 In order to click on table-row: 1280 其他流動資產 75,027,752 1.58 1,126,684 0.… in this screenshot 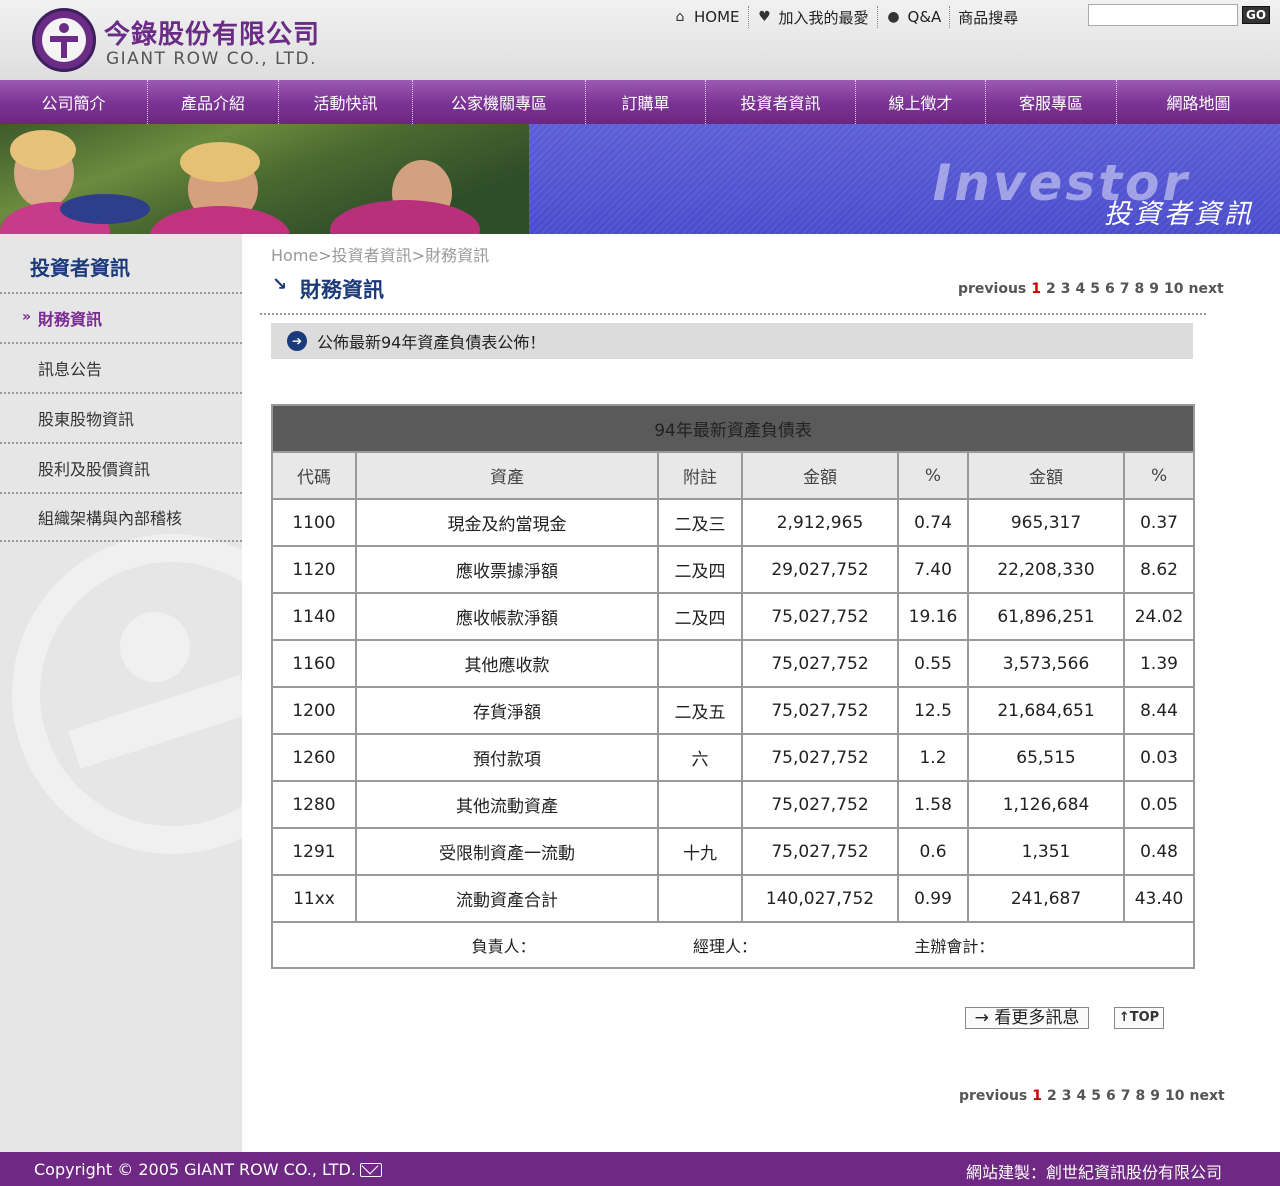, I will do `click(733, 804)`.